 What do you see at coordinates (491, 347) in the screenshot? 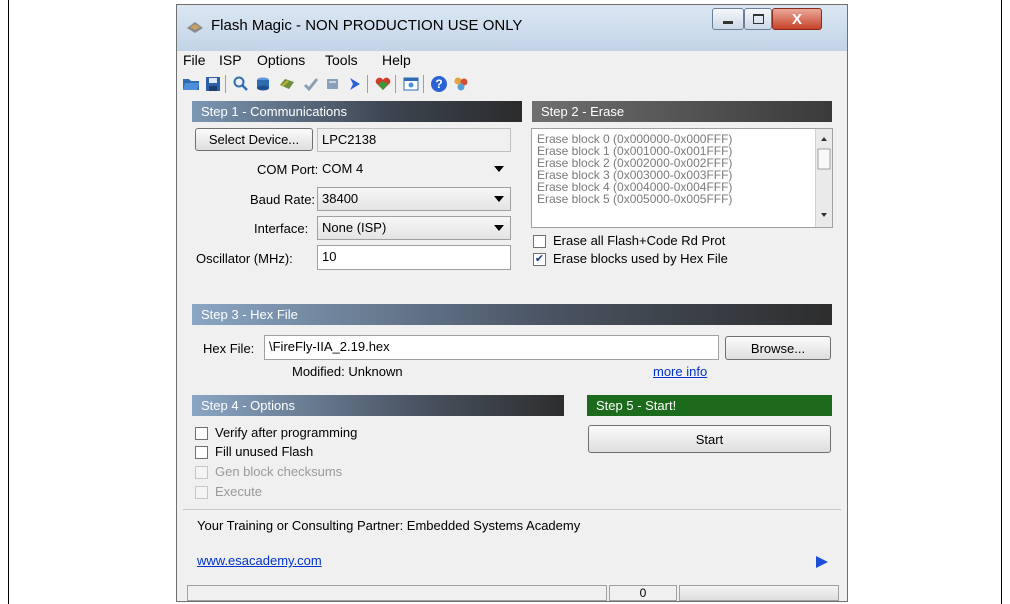
I see `hex-file-input: \FireFly-IIA_2.19.hex` at bounding box center [491, 347].